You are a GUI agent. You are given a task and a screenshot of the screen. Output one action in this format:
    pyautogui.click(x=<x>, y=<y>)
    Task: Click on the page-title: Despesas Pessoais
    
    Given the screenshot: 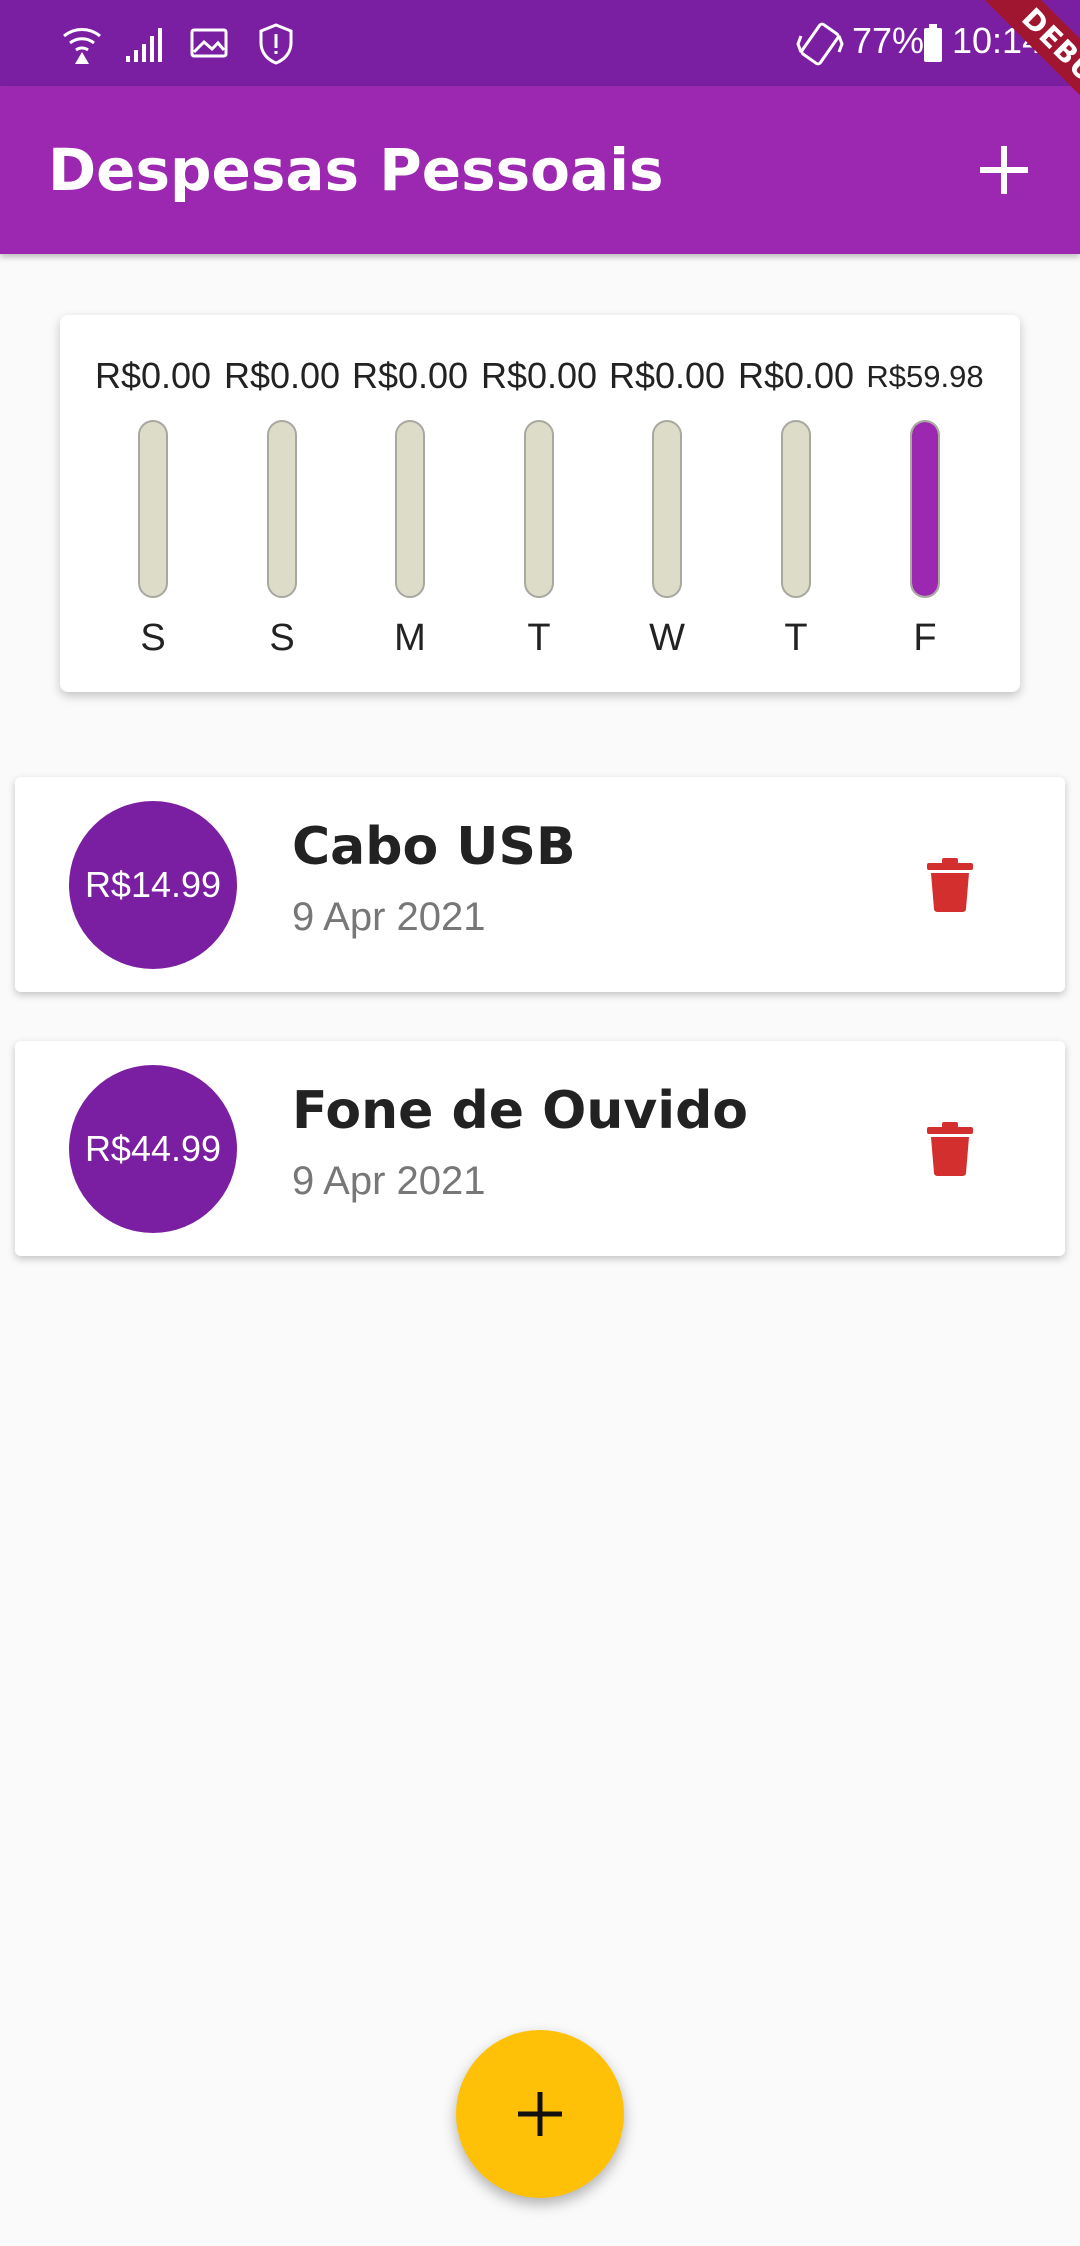 What is the action you would take?
    pyautogui.click(x=356, y=170)
    